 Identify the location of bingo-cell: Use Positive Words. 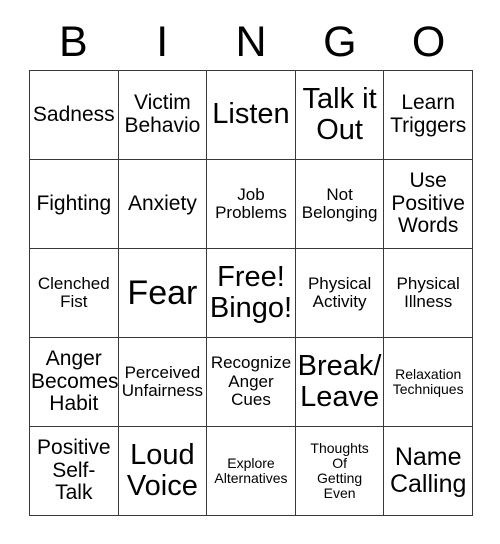
(428, 204).